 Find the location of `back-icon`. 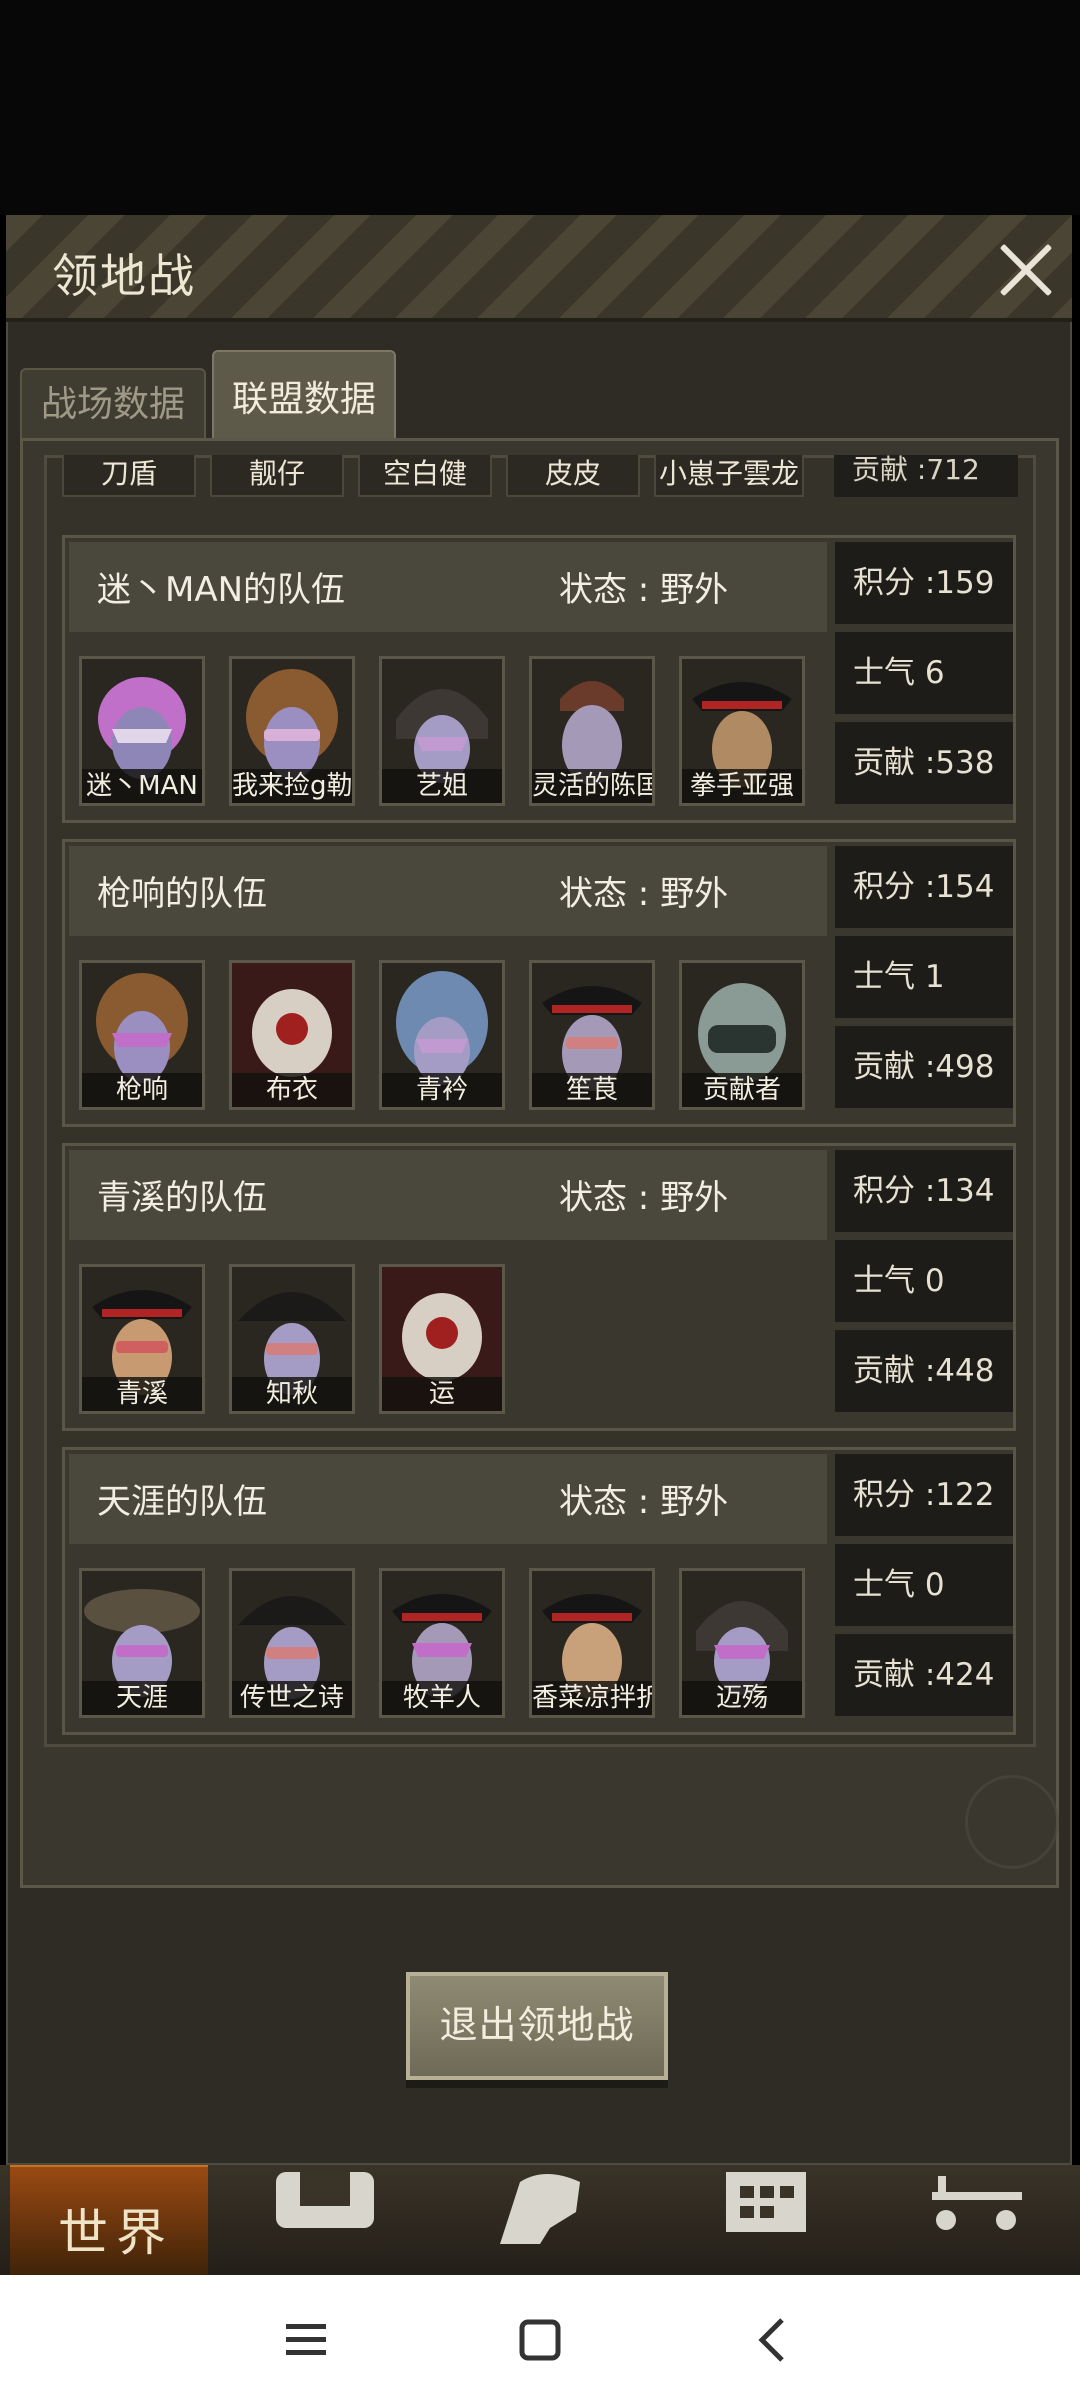

back-icon is located at coordinates (774, 2340).